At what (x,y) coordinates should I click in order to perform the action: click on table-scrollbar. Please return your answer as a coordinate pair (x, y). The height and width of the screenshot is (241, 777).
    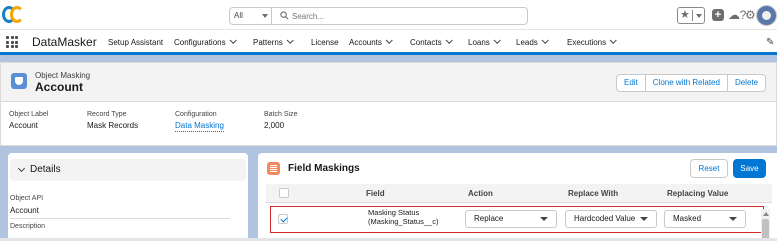
    Looking at the image, I should click on (765, 225).